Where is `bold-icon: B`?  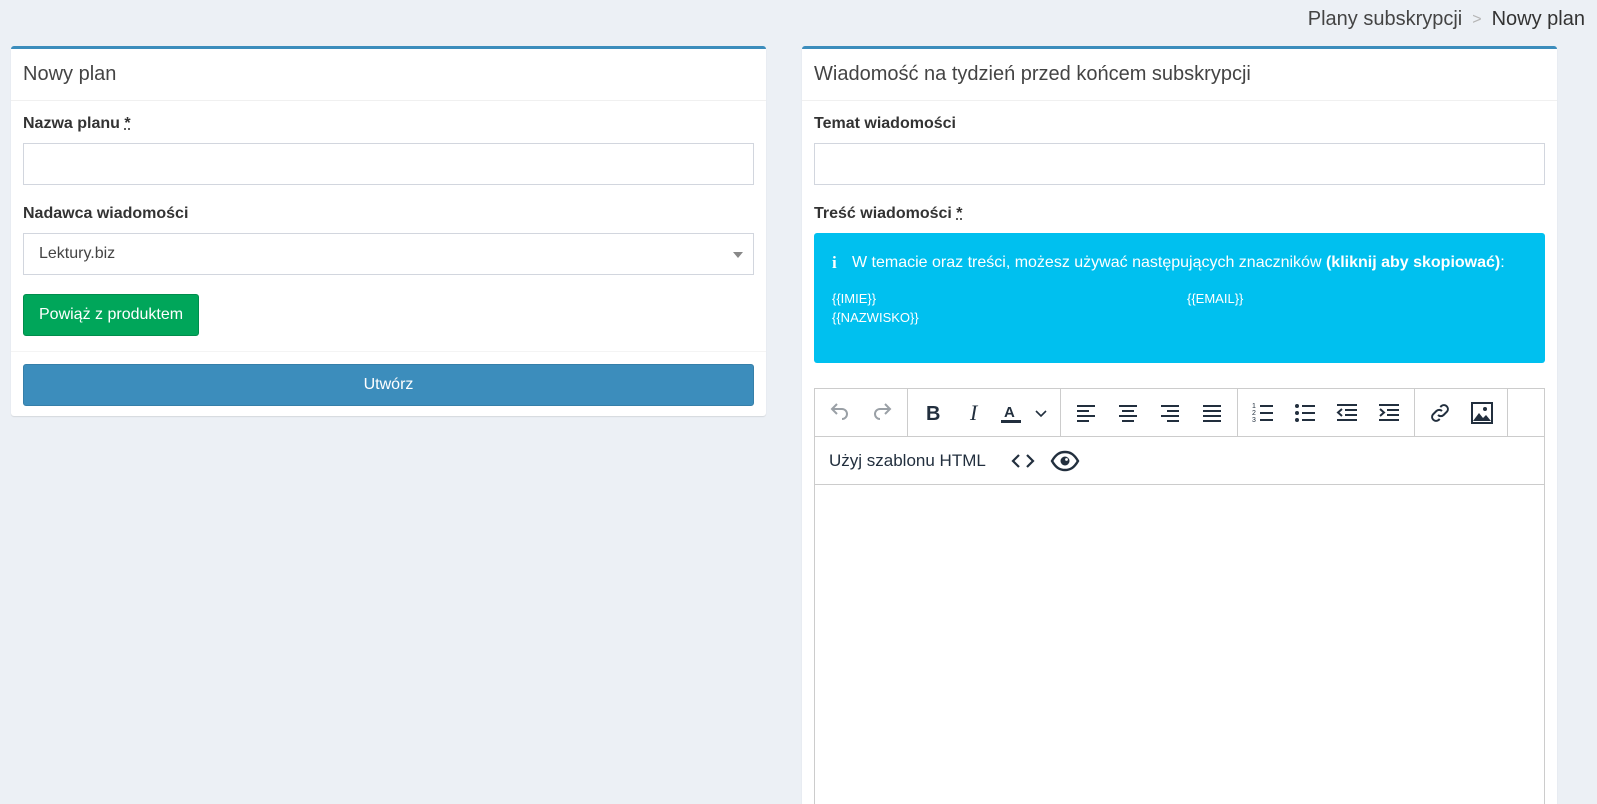 bold-icon: B is located at coordinates (933, 413).